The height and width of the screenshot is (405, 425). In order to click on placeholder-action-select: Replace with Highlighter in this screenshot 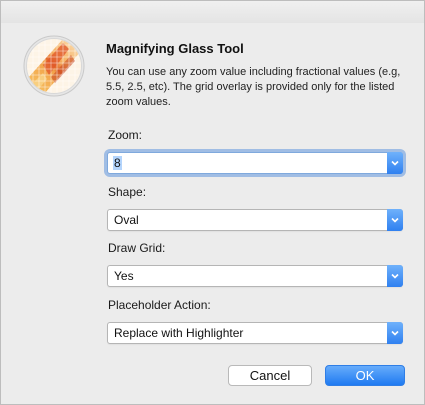, I will do `click(255, 333)`.